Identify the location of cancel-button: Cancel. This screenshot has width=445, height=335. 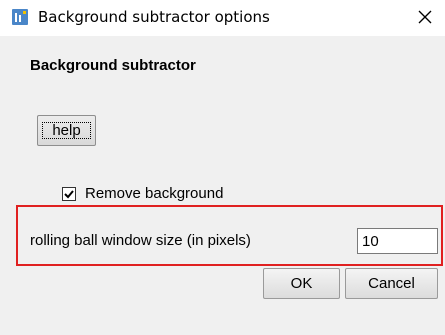
(391, 283).